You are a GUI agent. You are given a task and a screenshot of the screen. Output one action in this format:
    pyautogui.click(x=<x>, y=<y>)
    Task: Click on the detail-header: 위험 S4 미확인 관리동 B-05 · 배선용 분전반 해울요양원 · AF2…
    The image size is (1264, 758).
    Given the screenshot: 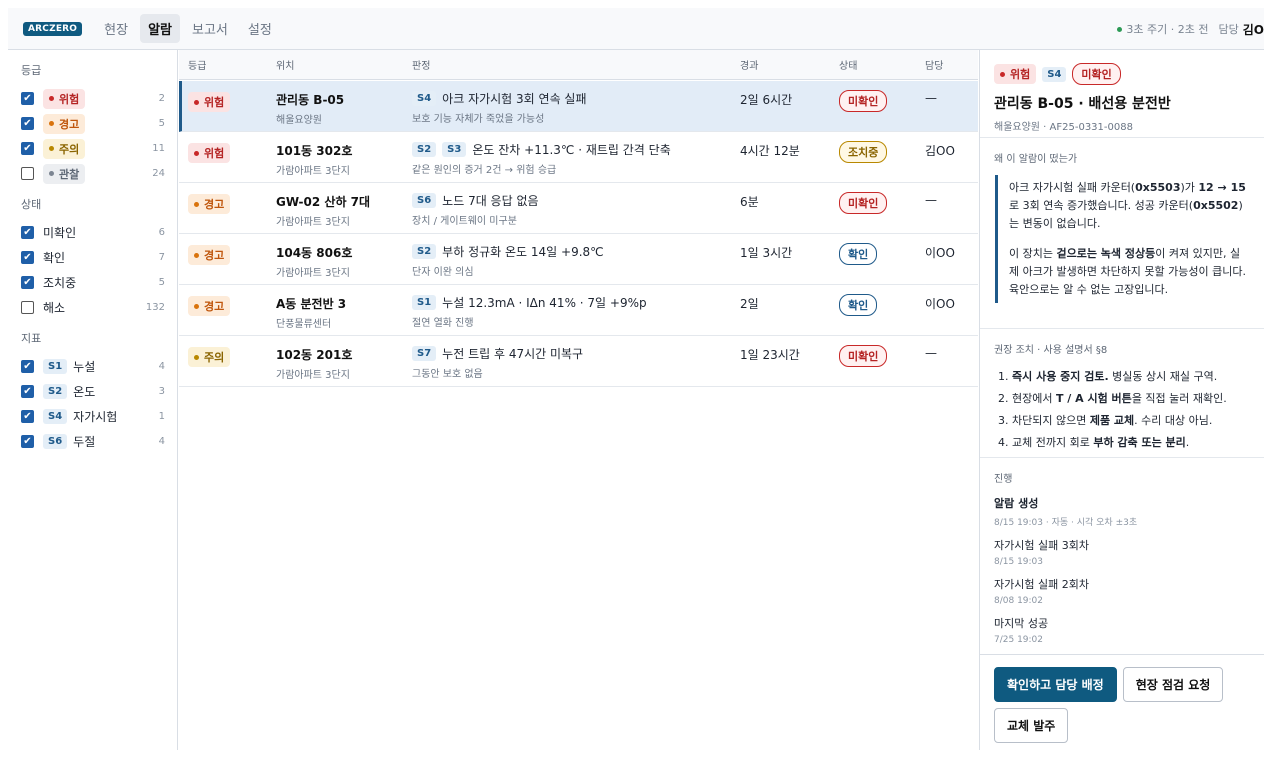 What is the action you would take?
    pyautogui.click(x=1122, y=94)
    